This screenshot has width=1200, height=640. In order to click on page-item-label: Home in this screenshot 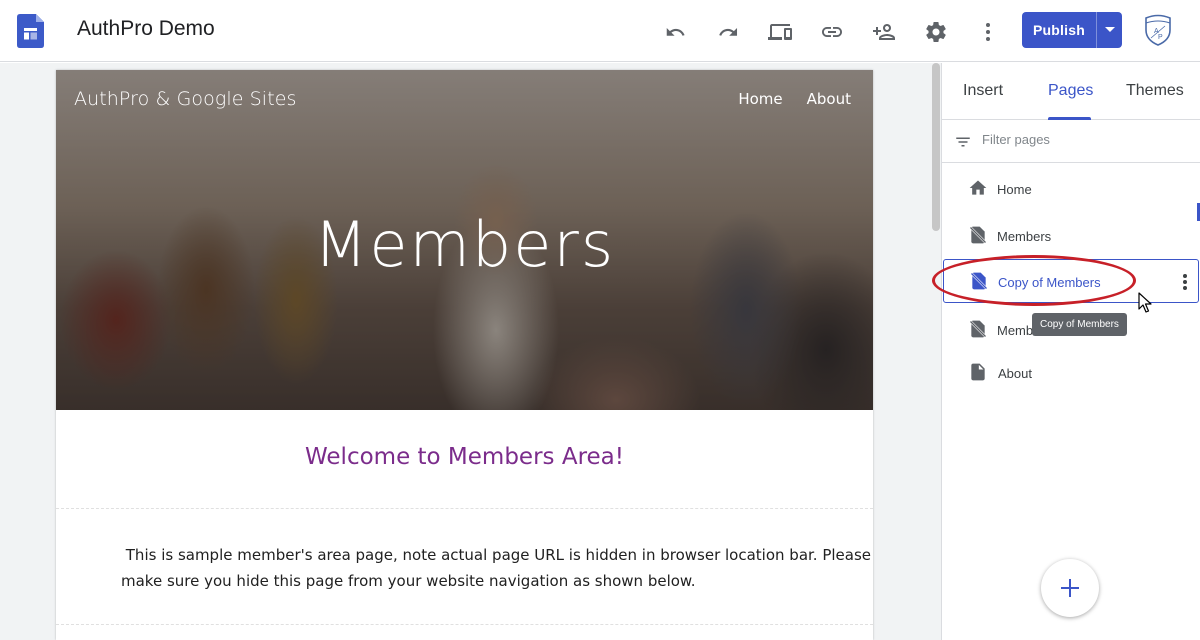, I will do `click(1014, 189)`.